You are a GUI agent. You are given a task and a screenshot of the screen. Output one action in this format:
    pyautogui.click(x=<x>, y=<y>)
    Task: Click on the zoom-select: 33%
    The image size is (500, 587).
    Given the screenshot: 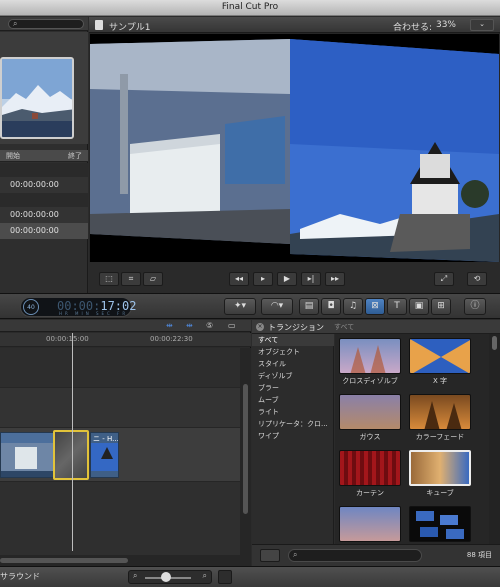 What is the action you would take?
    pyautogui.click(x=446, y=25)
    